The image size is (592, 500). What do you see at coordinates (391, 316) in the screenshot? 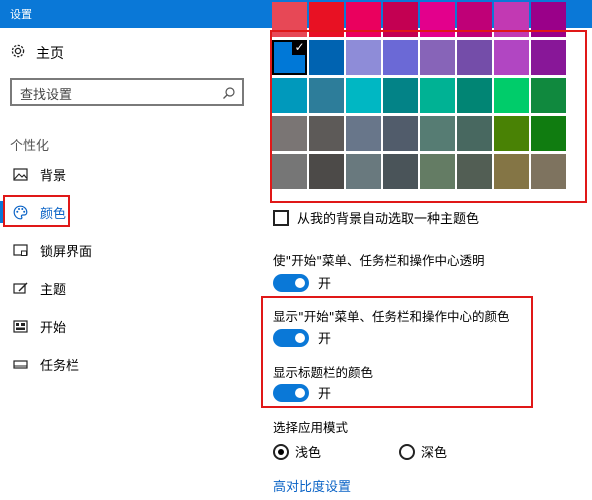
I see `show-color-start-label: 显示"开始"菜单、任务栏和操作中心的颜色` at bounding box center [391, 316].